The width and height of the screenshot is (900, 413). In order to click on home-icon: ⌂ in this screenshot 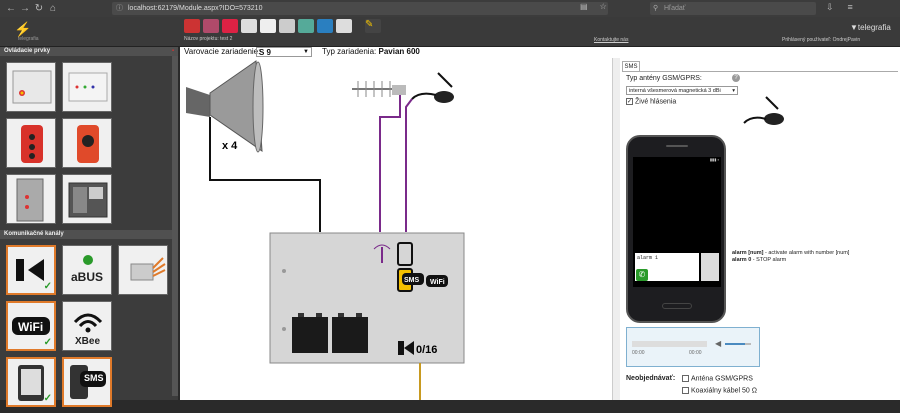, I will do `click(53, 9)`.